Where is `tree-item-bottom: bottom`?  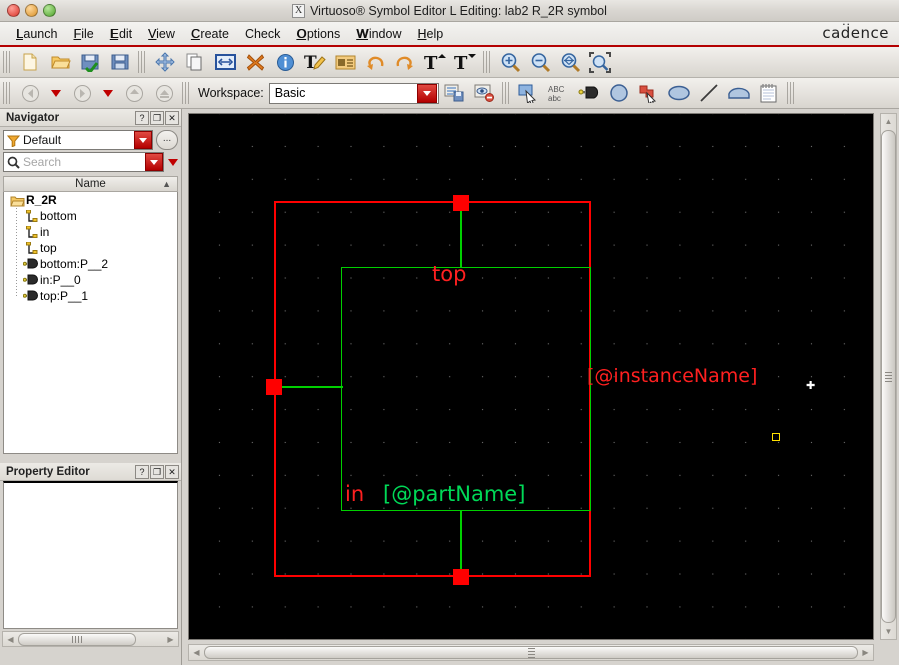
tree-item-bottom: bottom is located at coordinates (90, 216).